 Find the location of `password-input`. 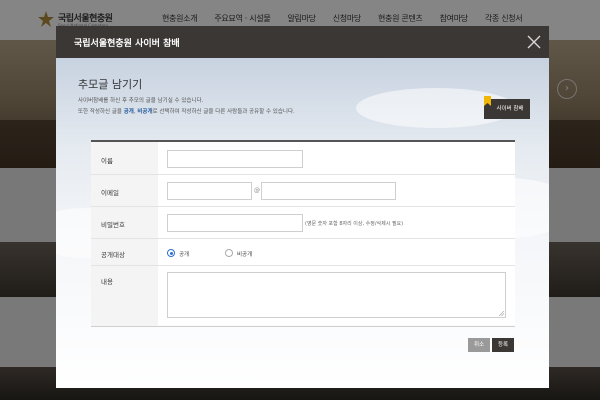

password-input is located at coordinates (235, 223).